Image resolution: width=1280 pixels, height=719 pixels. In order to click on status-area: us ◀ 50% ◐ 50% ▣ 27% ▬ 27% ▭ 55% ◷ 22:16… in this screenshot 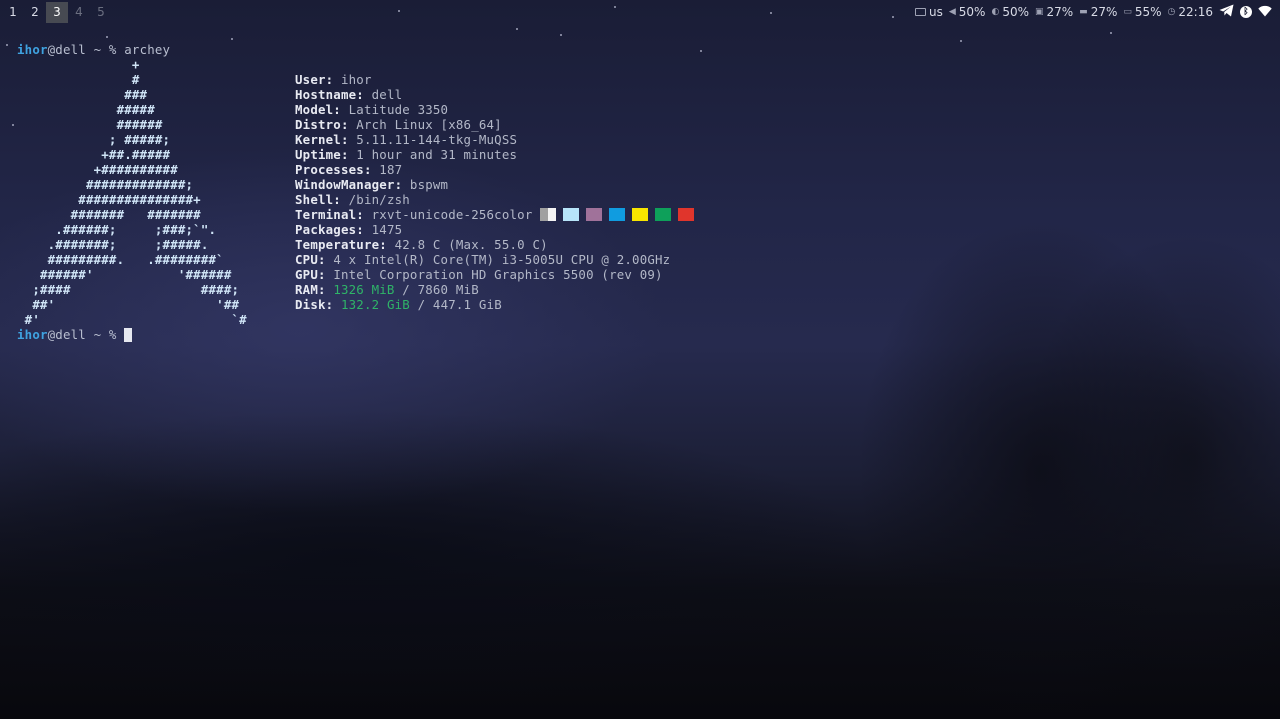, I will do `click(1090, 12)`.